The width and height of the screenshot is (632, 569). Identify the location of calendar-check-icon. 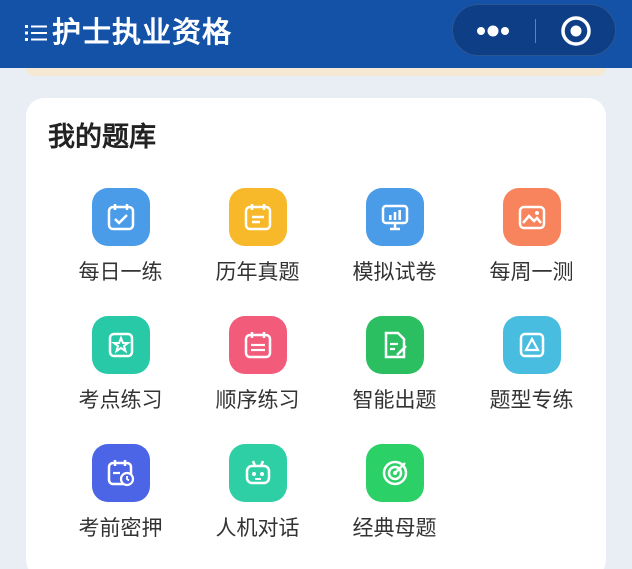
(121, 217).